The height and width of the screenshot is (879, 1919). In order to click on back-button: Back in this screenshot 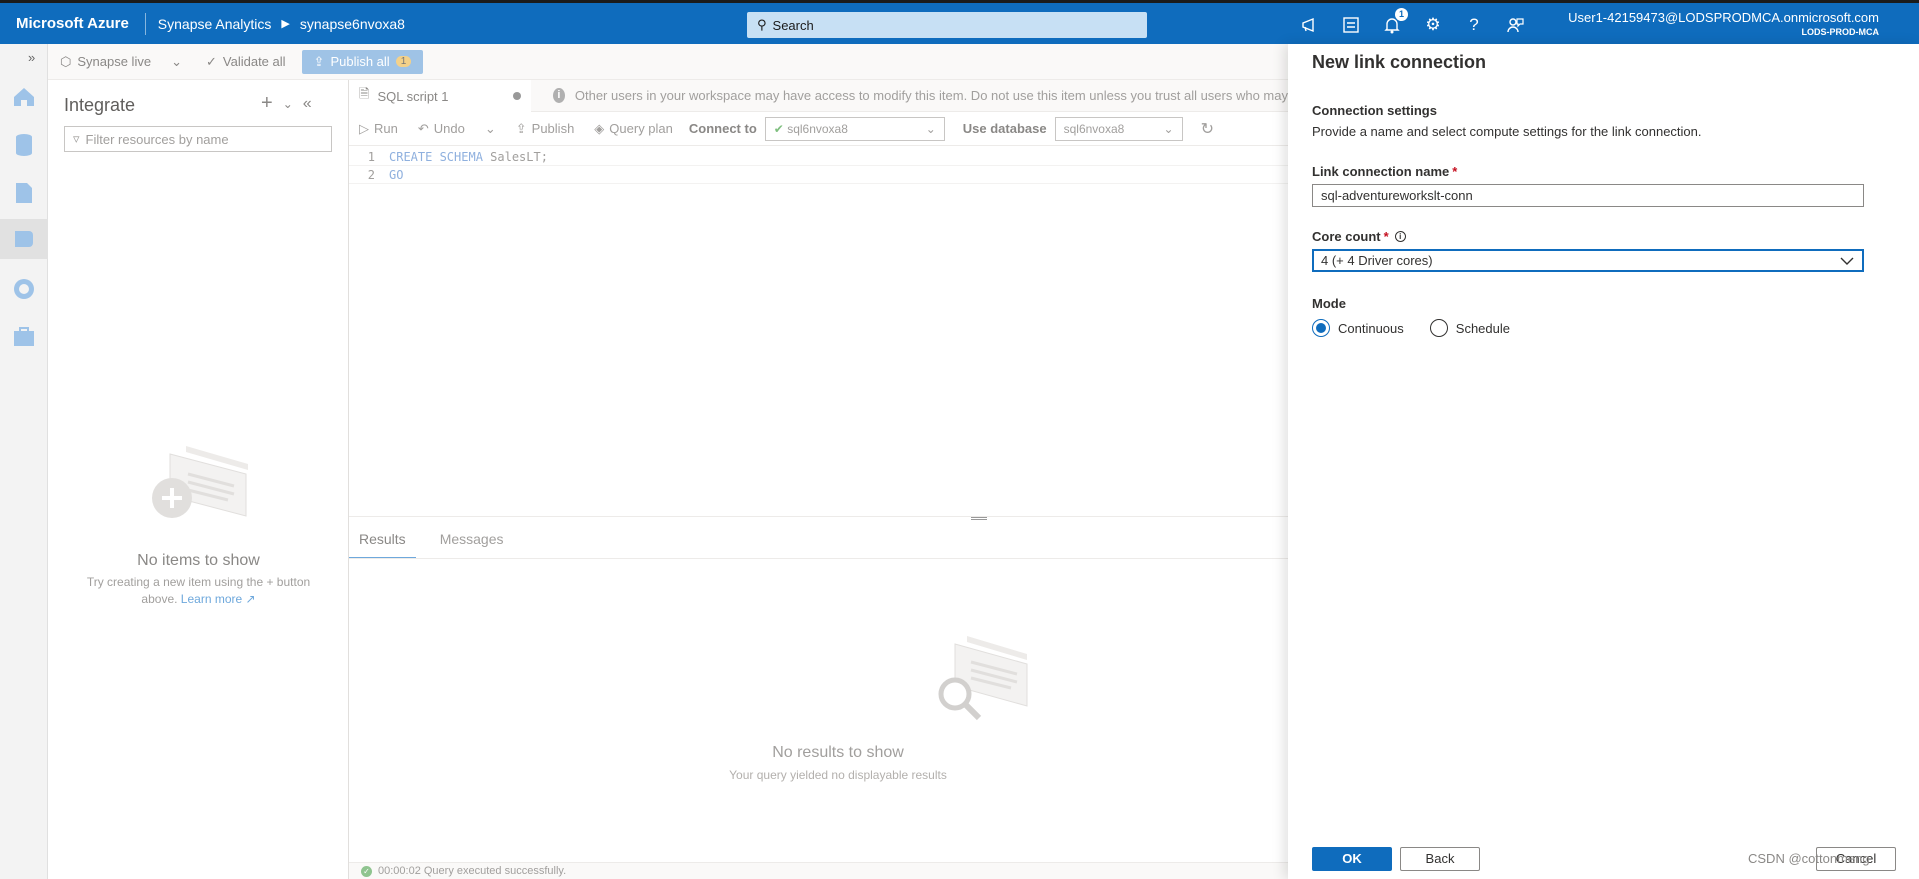, I will do `click(1440, 859)`.